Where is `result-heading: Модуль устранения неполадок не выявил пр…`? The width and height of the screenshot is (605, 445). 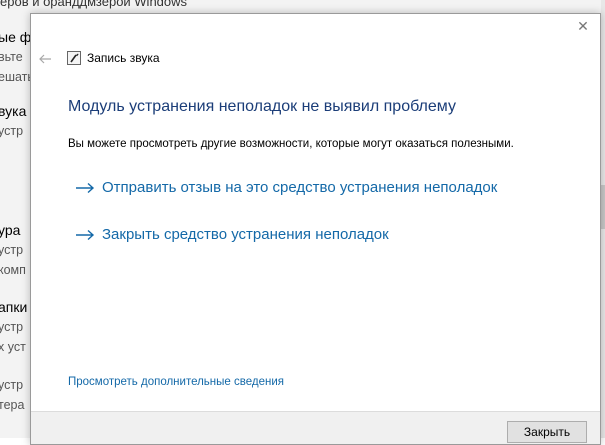
result-heading: Модуль устранения неполадок не выявил пр… is located at coordinates (262, 106).